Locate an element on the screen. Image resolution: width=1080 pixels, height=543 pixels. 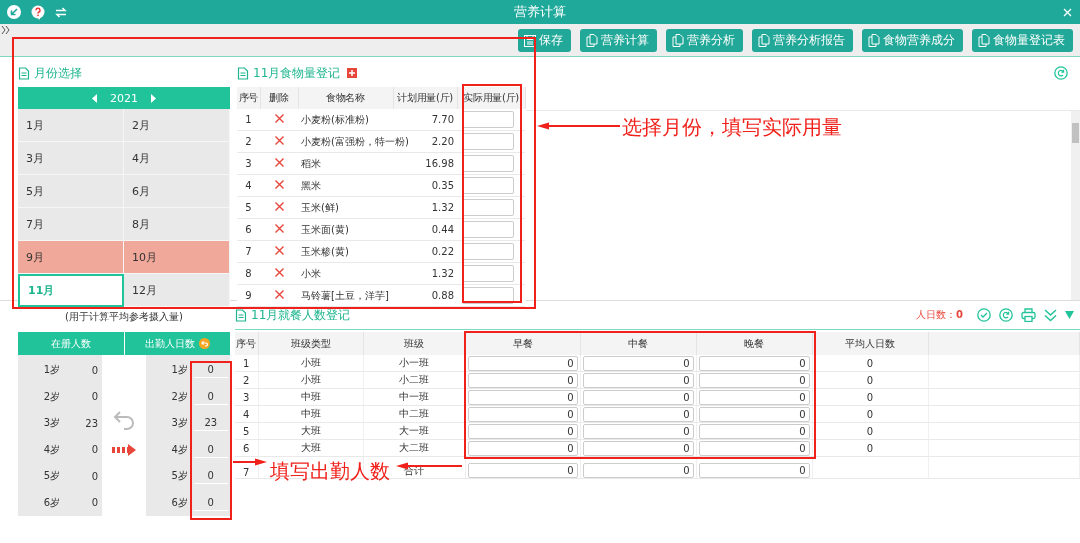
exit-icon is located at coordinates (14, 12).